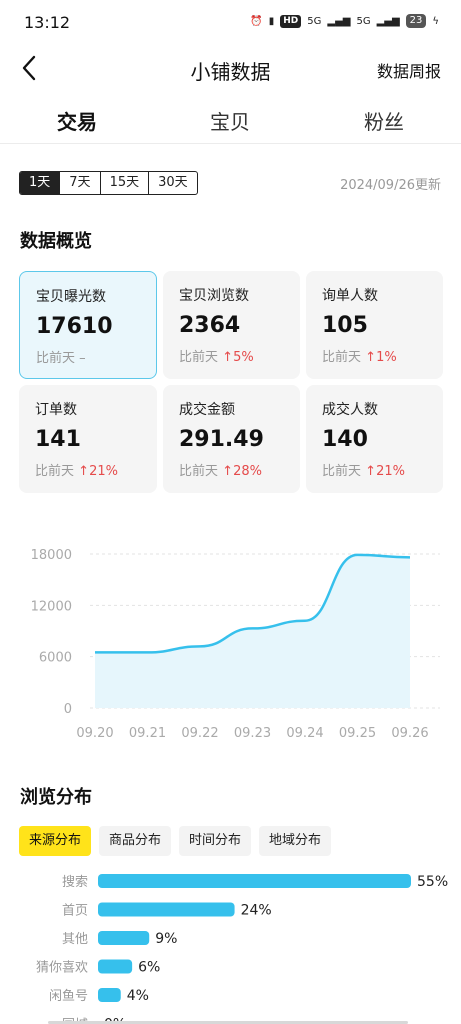  I want to click on metric-card-inquiries: 询单人数 105 比前天 ↑1%, so click(374, 325).